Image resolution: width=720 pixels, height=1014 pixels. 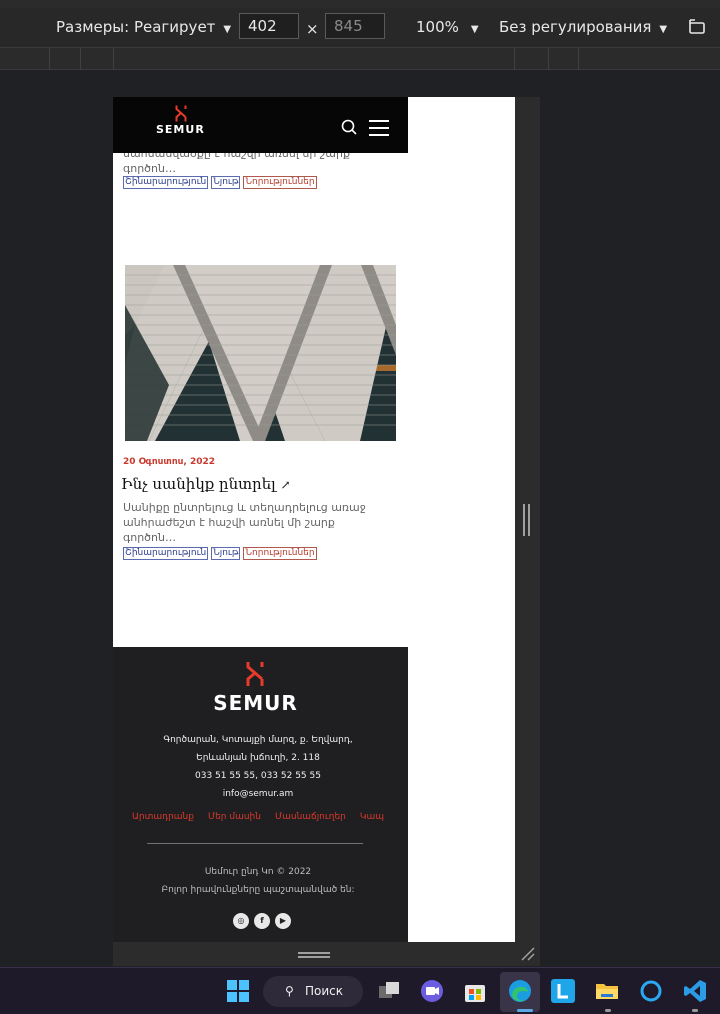 I want to click on times-sign: ×, so click(x=312, y=29).